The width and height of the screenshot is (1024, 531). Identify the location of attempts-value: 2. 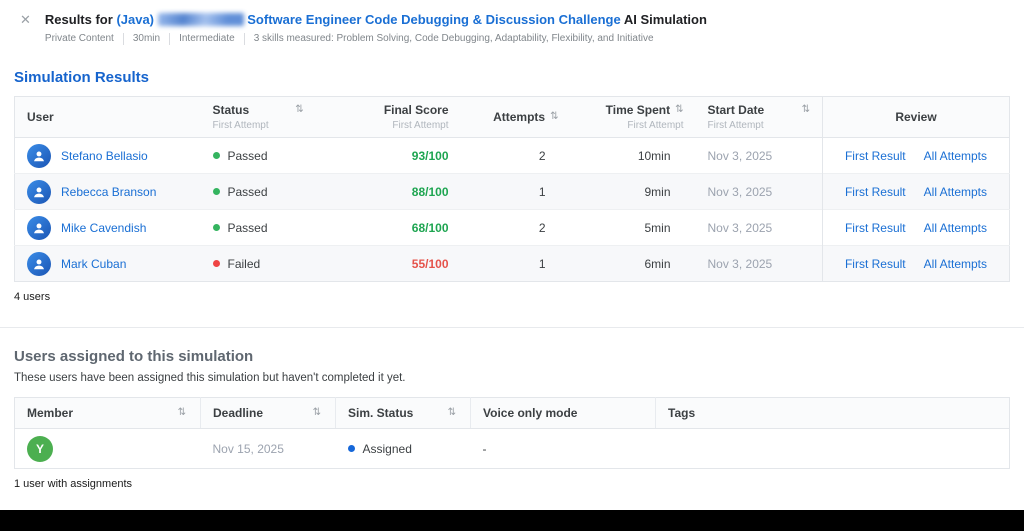
(515, 227).